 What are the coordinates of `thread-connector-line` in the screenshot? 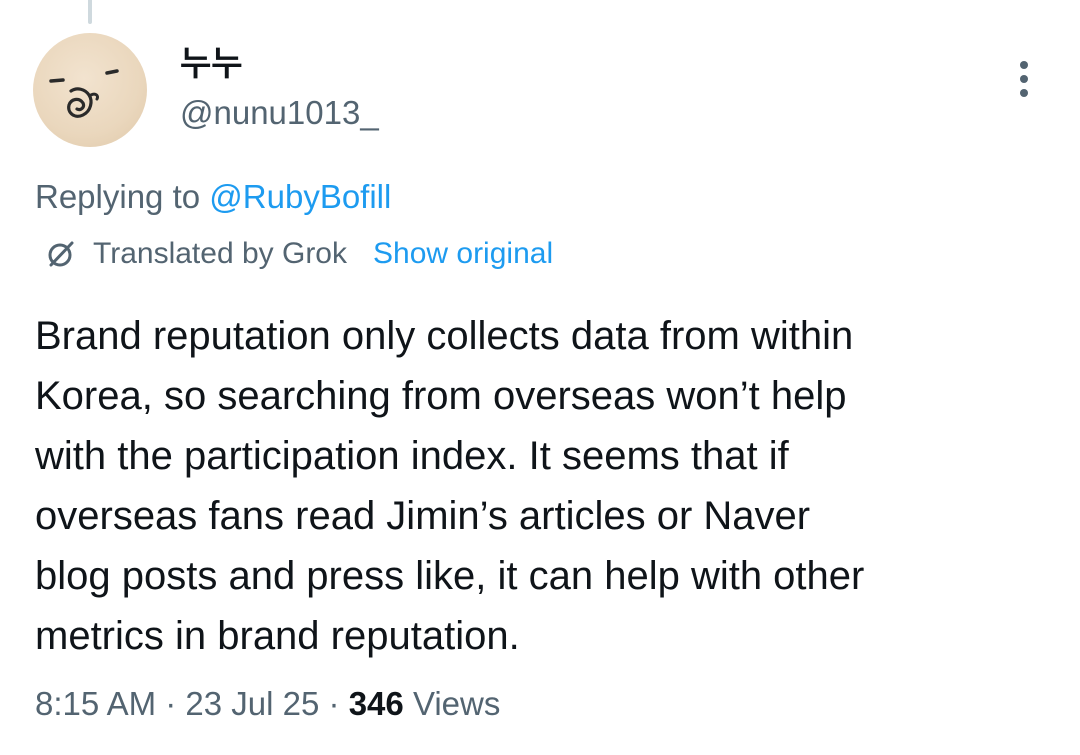 It's located at (90, 12).